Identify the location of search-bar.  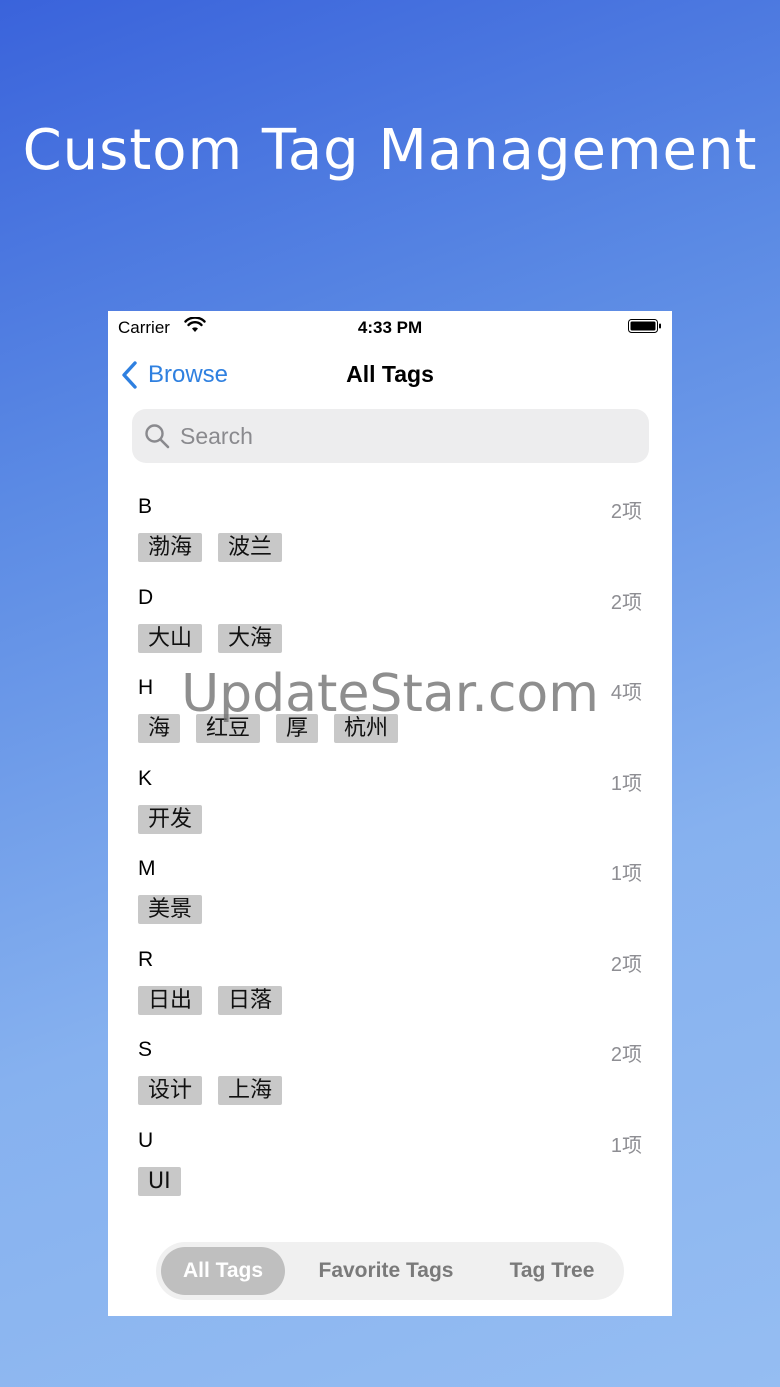
(390, 436).